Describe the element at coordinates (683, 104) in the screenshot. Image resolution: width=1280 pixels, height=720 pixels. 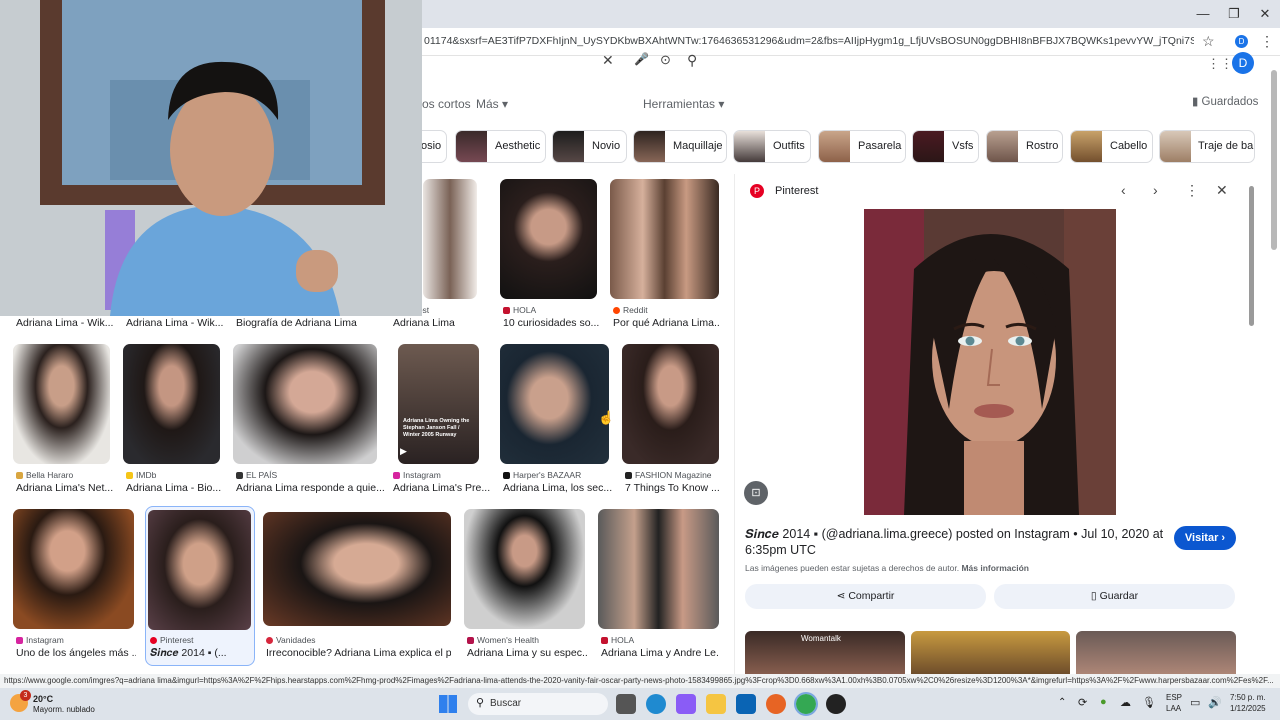
I see `tools-button: Herramientas ▾` at that location.